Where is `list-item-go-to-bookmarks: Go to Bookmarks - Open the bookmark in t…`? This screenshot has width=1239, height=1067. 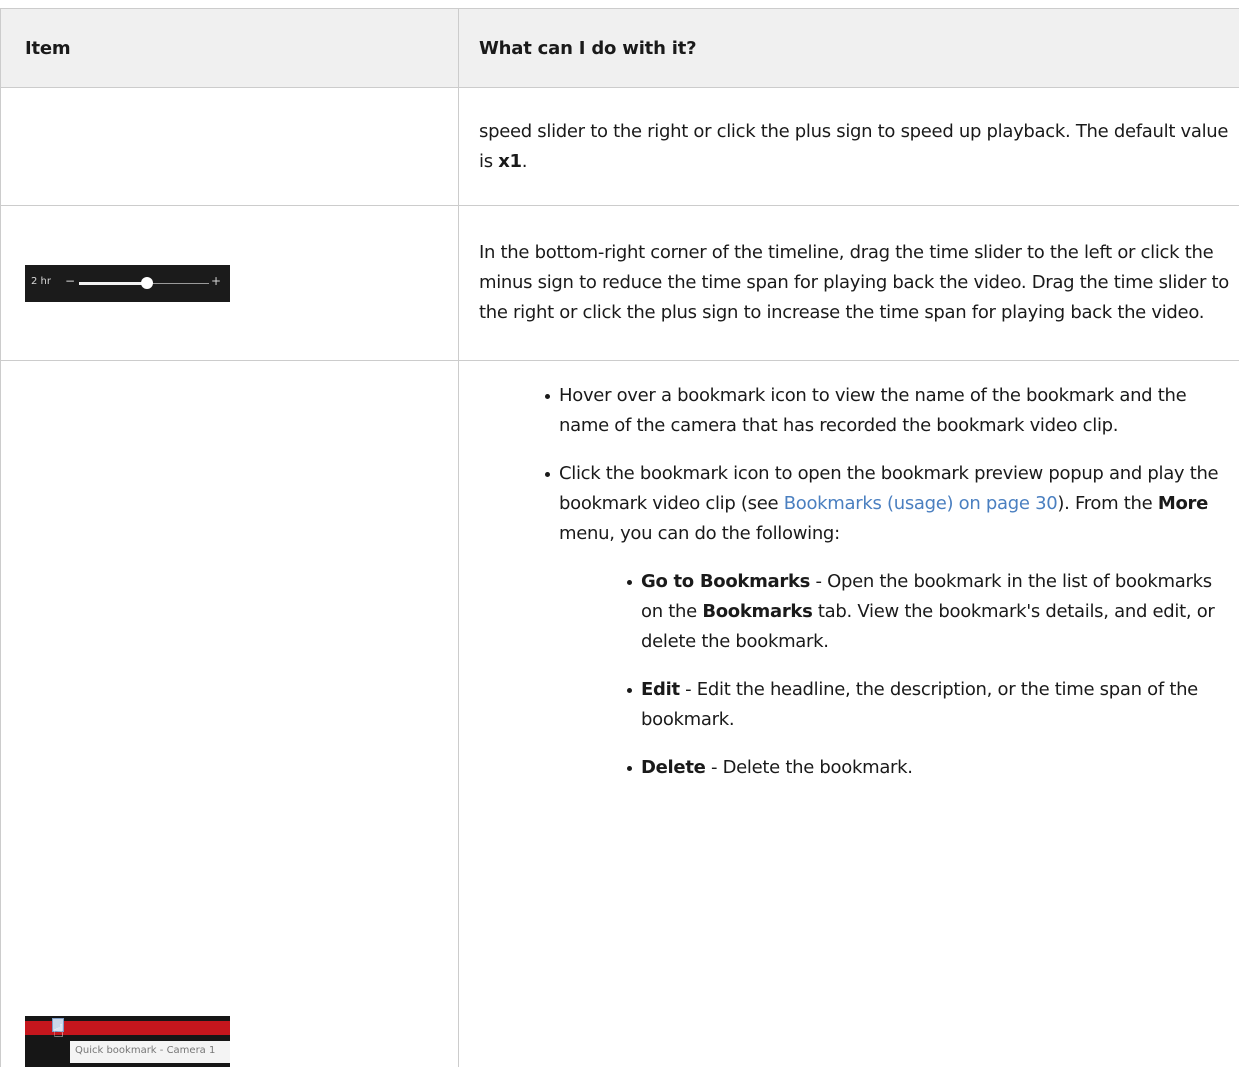 list-item-go-to-bookmarks: Go to Bookmarks - Open the bookmark in t… is located at coordinates (930, 612).